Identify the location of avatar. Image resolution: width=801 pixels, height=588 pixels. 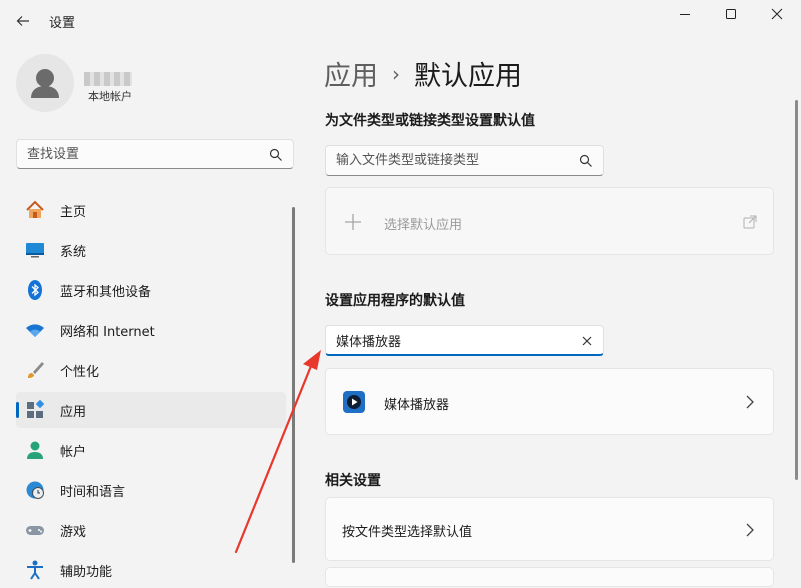
(45, 83).